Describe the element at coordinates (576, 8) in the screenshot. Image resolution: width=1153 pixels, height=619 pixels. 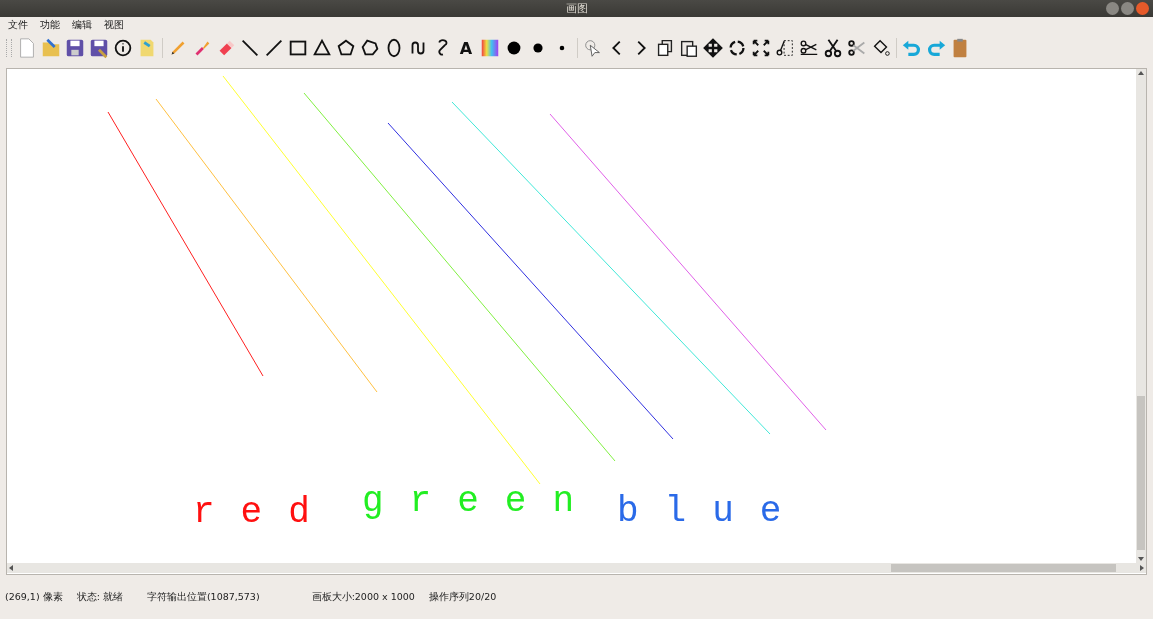
I see `window-title: 画图` at that location.